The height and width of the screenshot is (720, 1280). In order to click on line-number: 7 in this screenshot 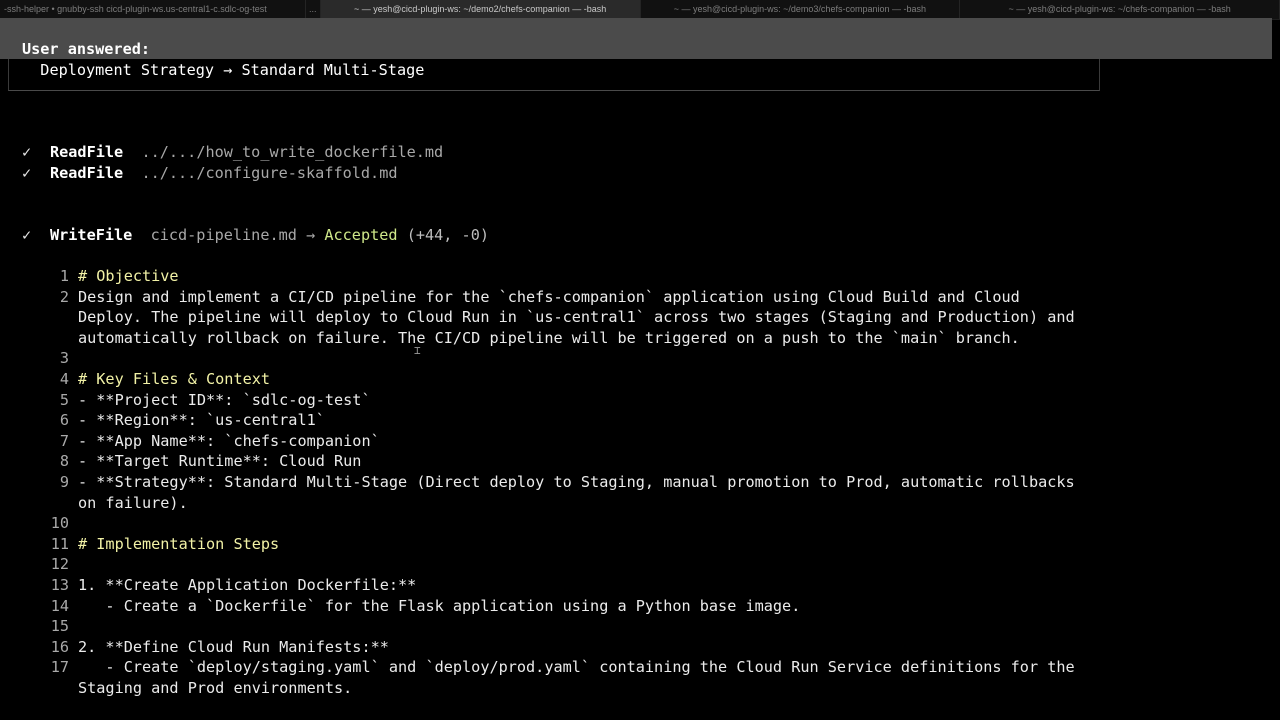, I will do `click(64, 440)`.